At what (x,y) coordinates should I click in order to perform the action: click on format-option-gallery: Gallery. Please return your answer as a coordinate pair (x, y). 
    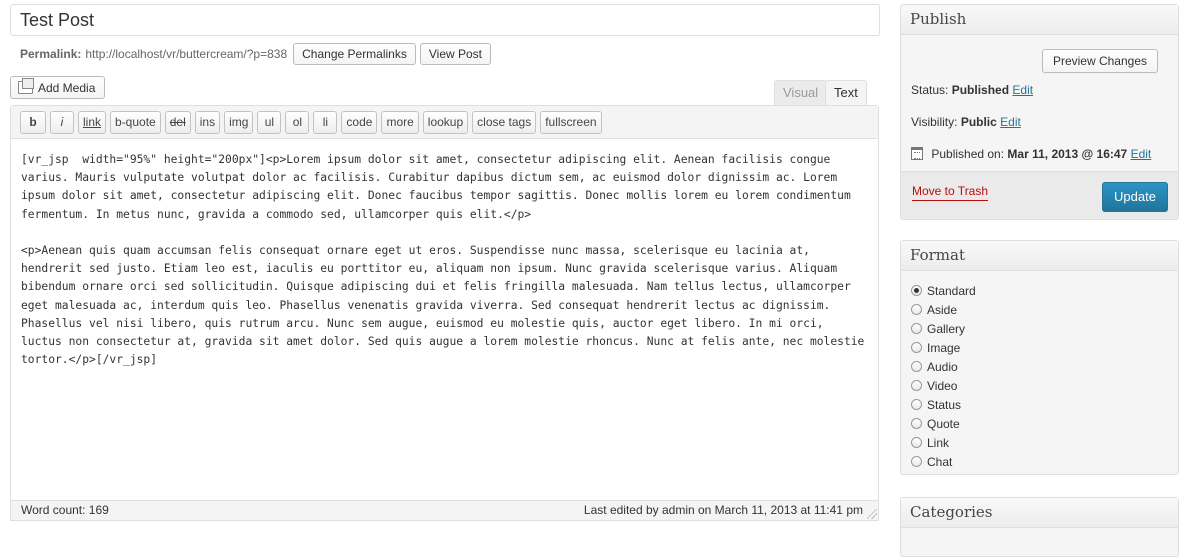
    Looking at the image, I should click on (943, 328).